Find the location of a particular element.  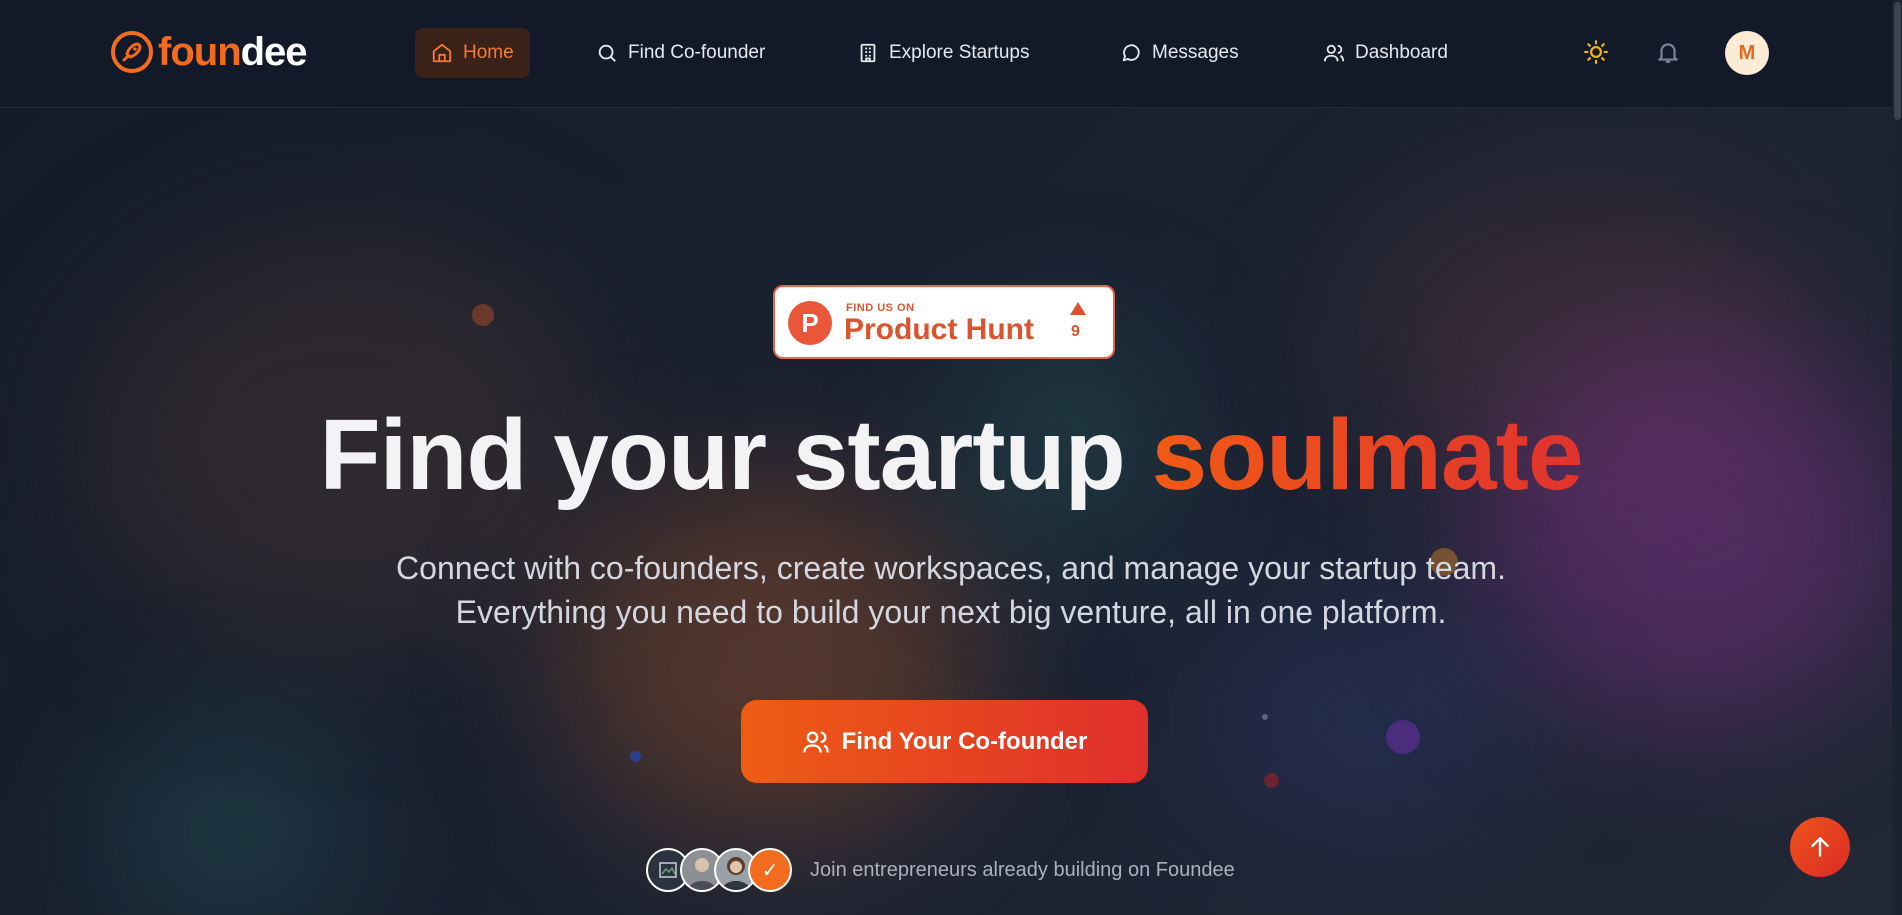

bell-icon is located at coordinates (1668, 53).